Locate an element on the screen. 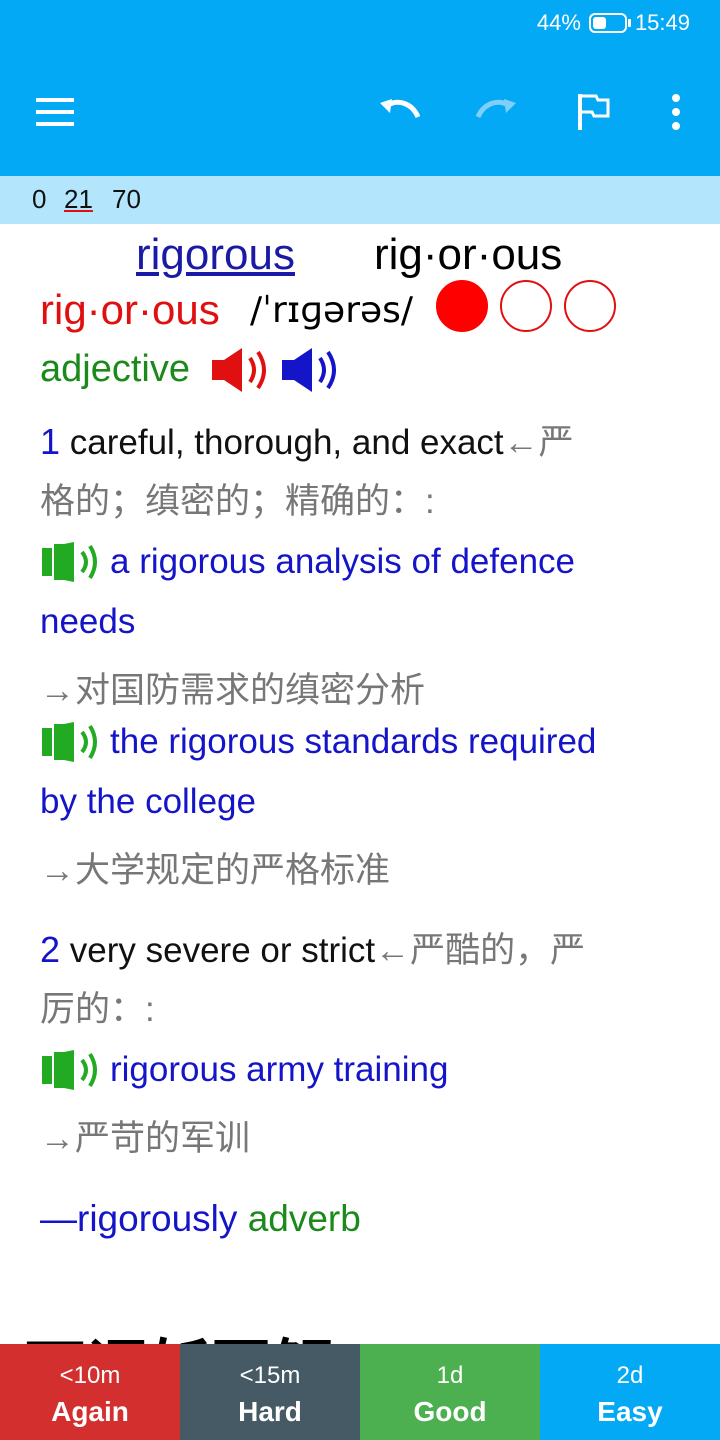  sense-number: 2 is located at coordinates (50, 949).